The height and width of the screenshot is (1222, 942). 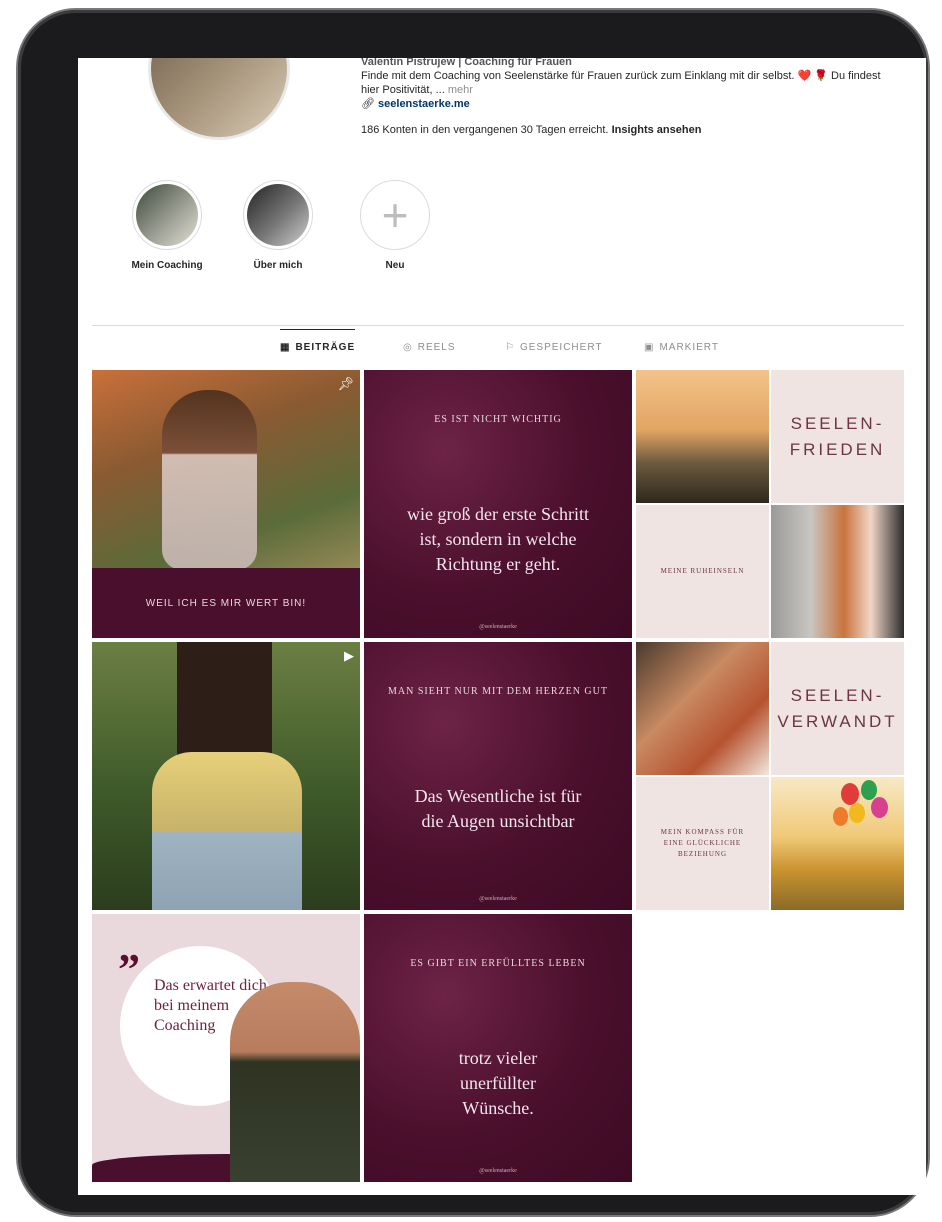 I want to click on profile-name: Valentin Pistrujew | Coaching für Frauen, so click(x=466, y=63).